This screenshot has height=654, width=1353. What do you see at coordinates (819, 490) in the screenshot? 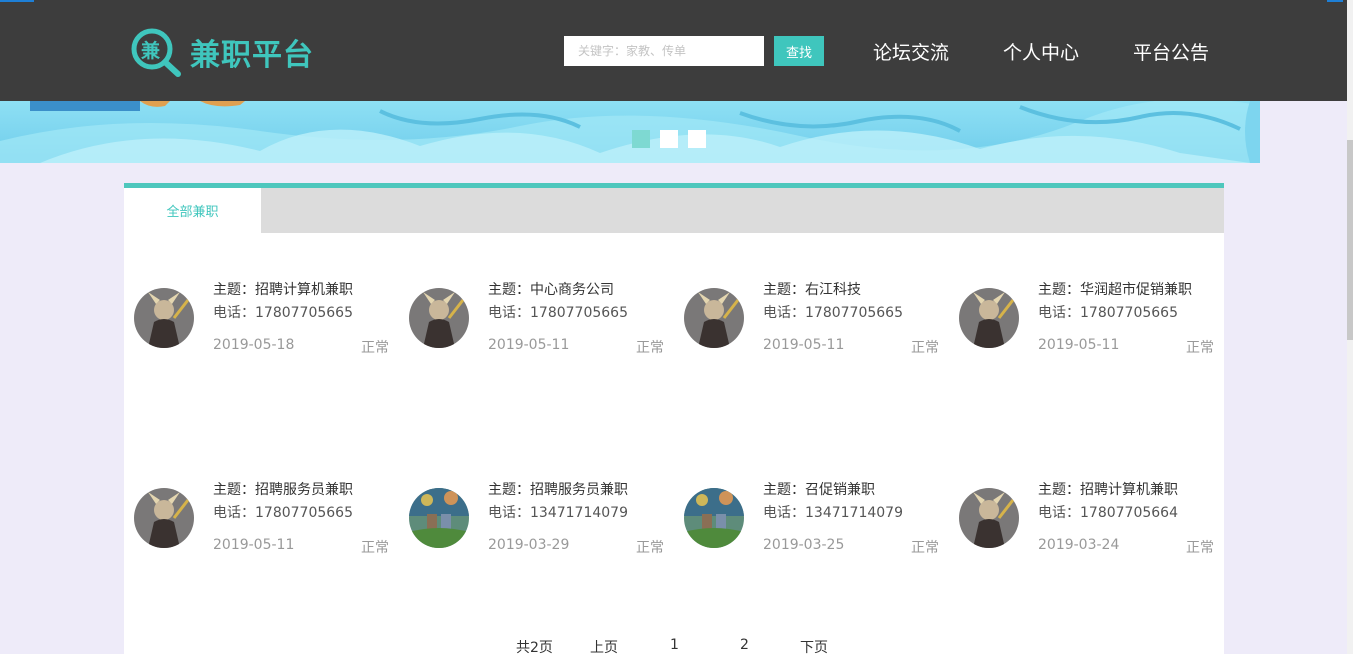
I see `job-subject: 主题：召促销兼职` at bounding box center [819, 490].